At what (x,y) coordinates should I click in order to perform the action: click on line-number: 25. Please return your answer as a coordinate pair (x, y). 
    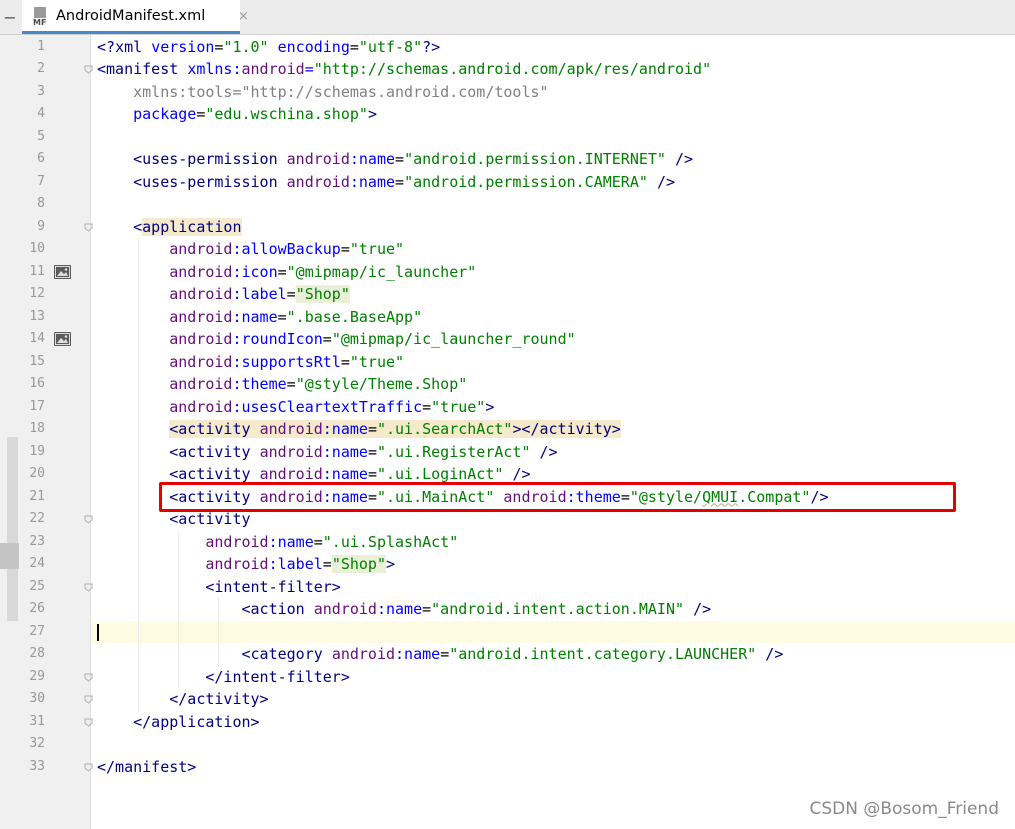
    Looking at the image, I should click on (37, 586).